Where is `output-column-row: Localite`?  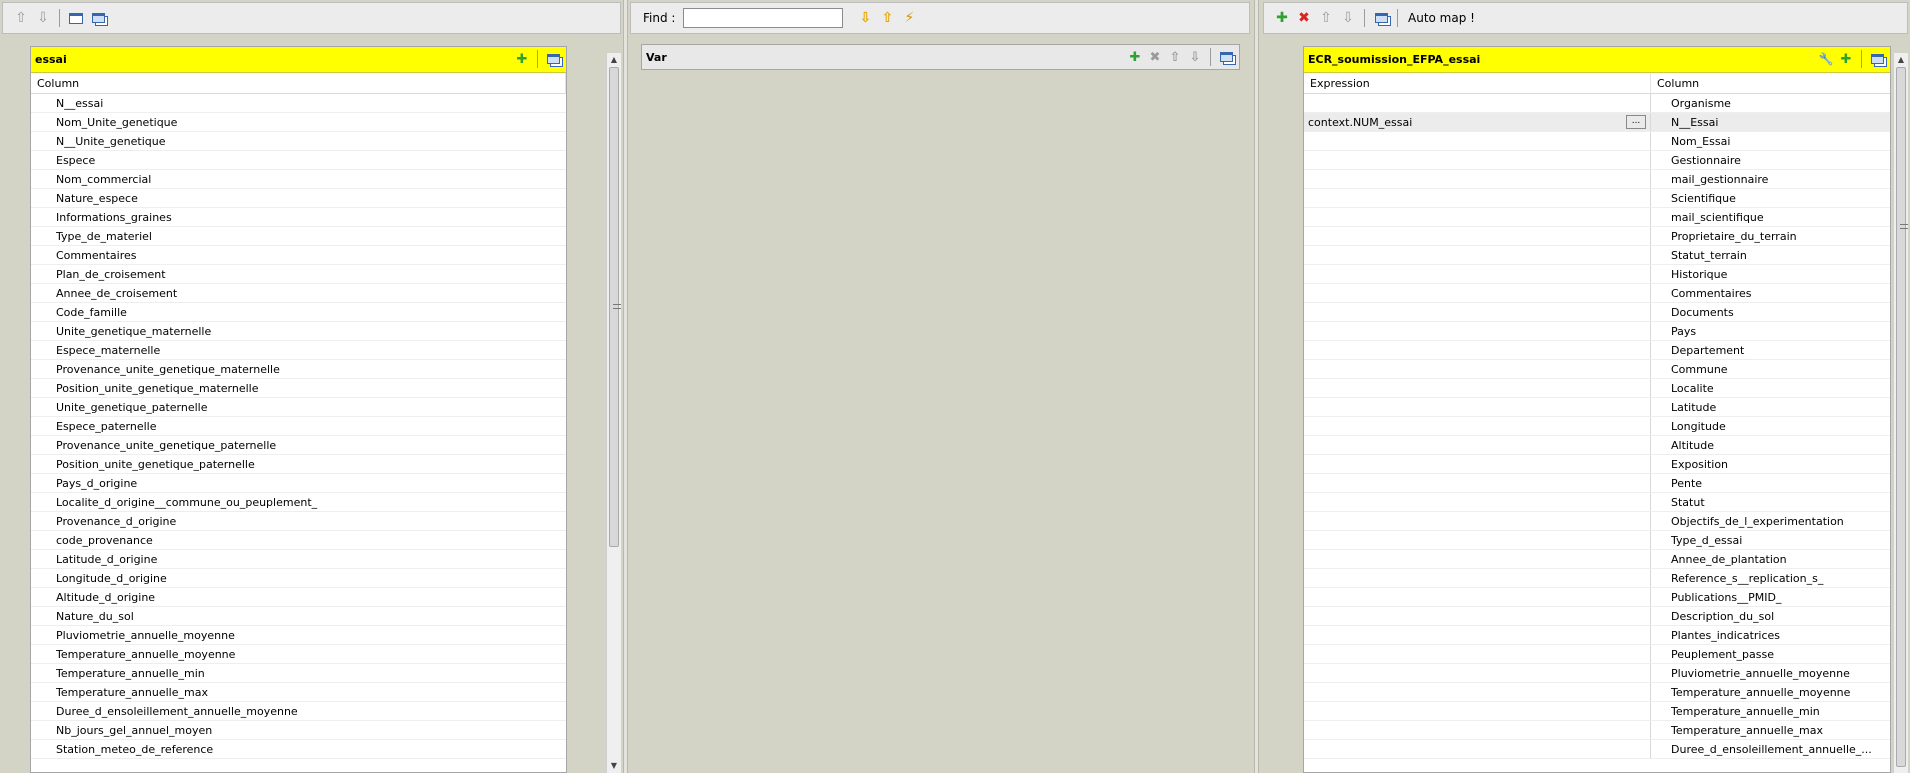
output-column-row: Localite is located at coordinates (1597, 388).